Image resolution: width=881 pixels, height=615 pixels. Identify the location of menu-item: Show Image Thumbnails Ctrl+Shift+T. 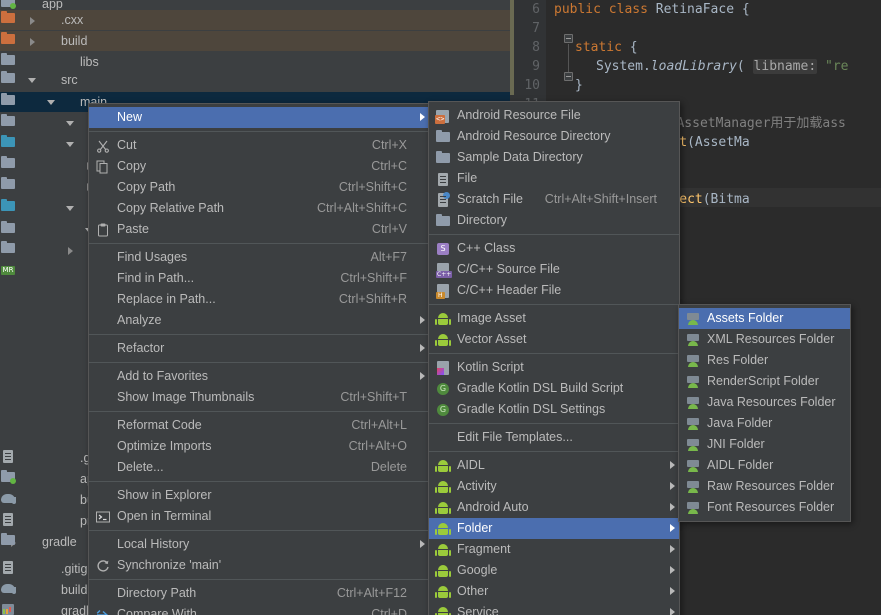
(259, 397).